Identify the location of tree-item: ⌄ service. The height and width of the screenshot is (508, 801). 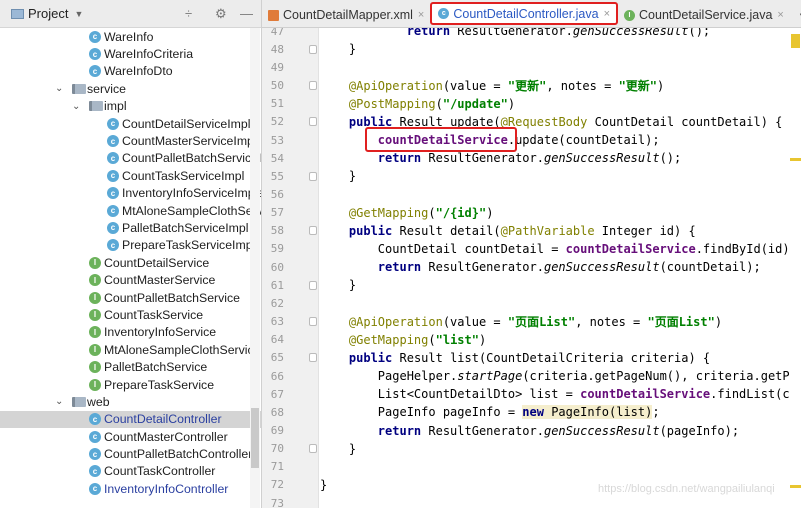
(130, 88).